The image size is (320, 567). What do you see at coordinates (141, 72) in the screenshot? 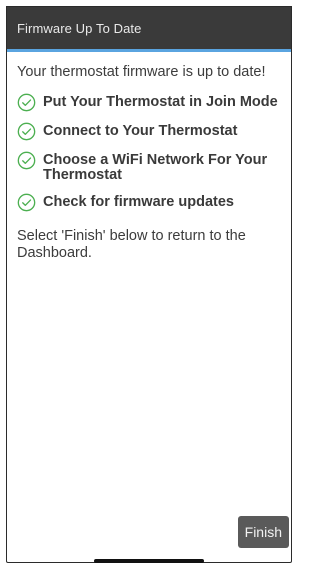
I see `status-message: Your thermostat firmware is up to date!` at bounding box center [141, 72].